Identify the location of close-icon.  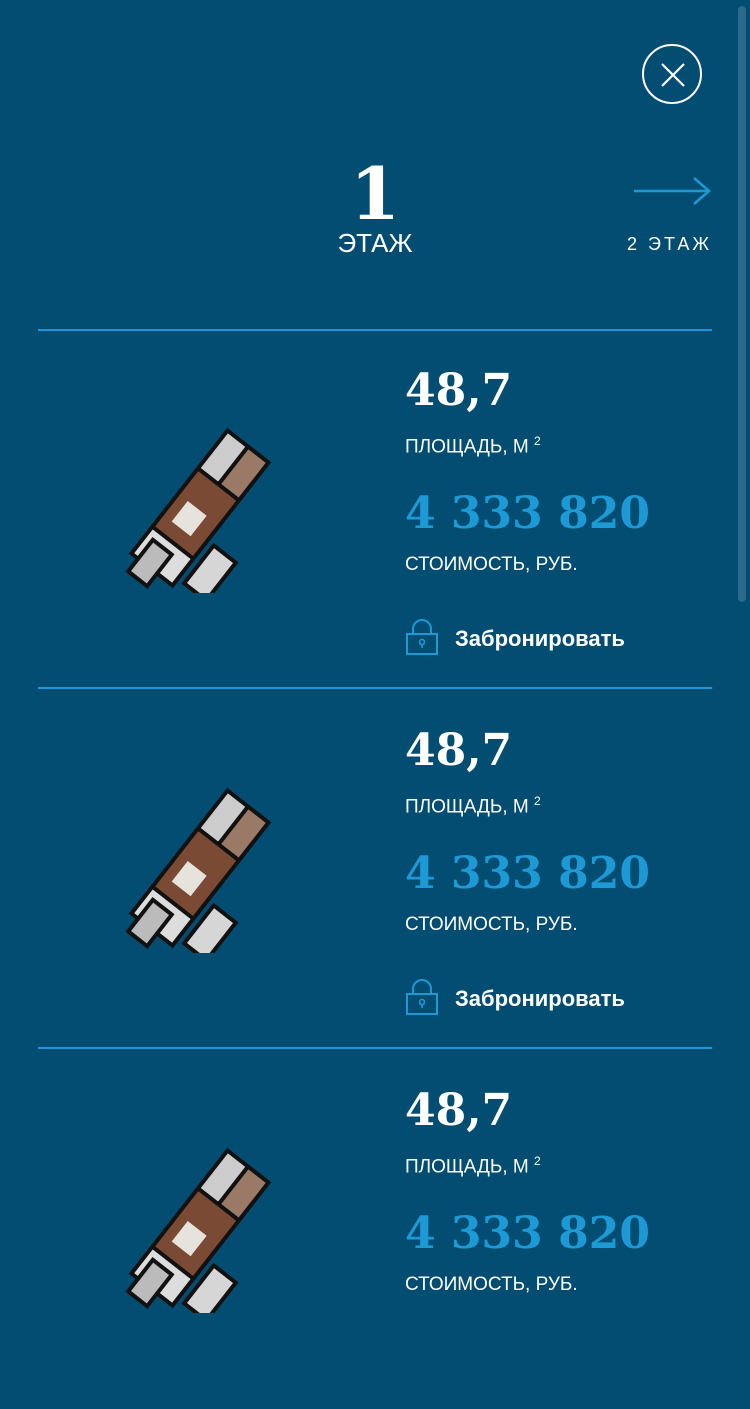
(673, 75).